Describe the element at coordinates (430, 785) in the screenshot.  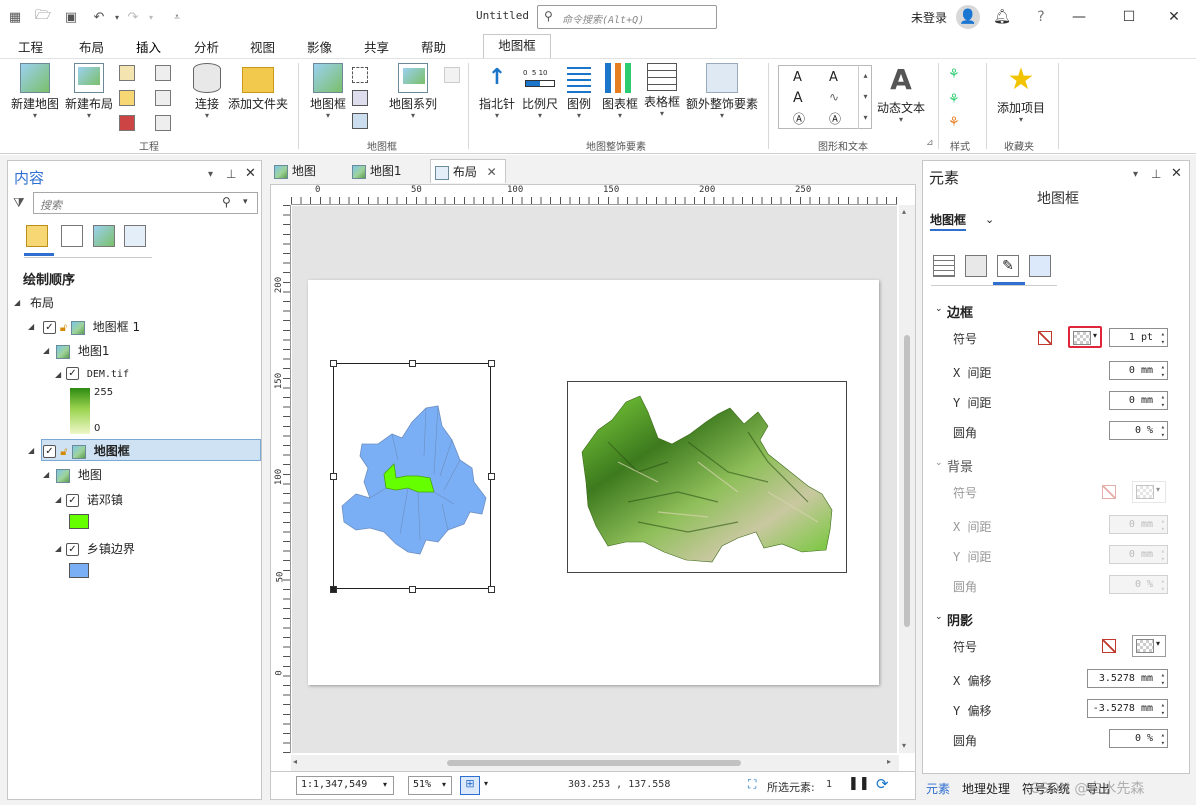
I see `zoom-dropdown: 51% ▾` at that location.